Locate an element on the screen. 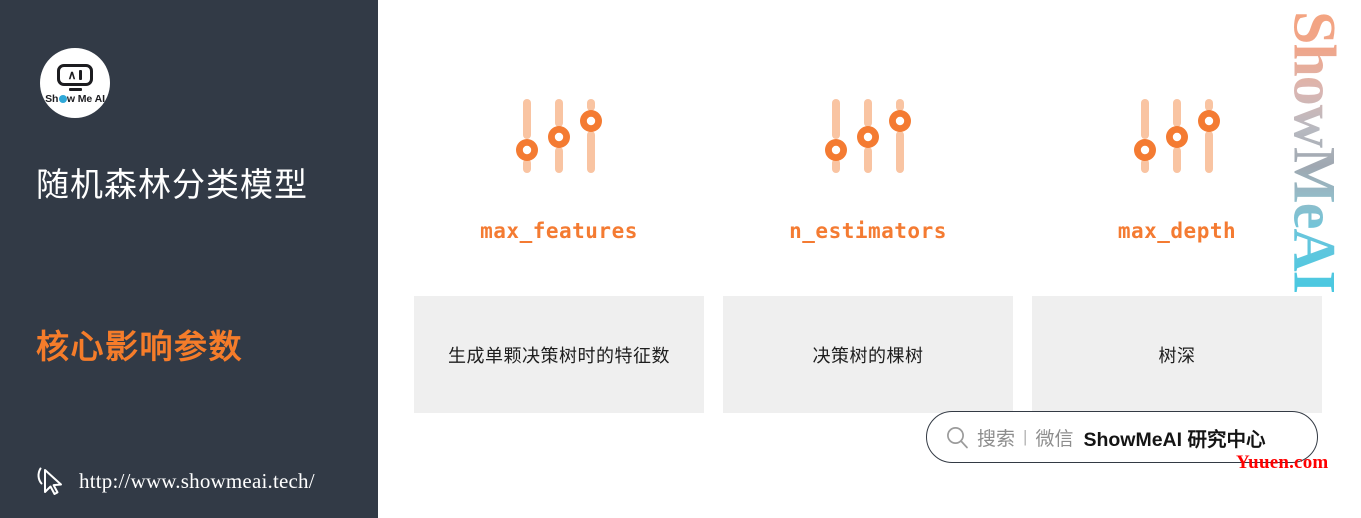 The image size is (1361, 518). search-icon is located at coordinates (957, 437).